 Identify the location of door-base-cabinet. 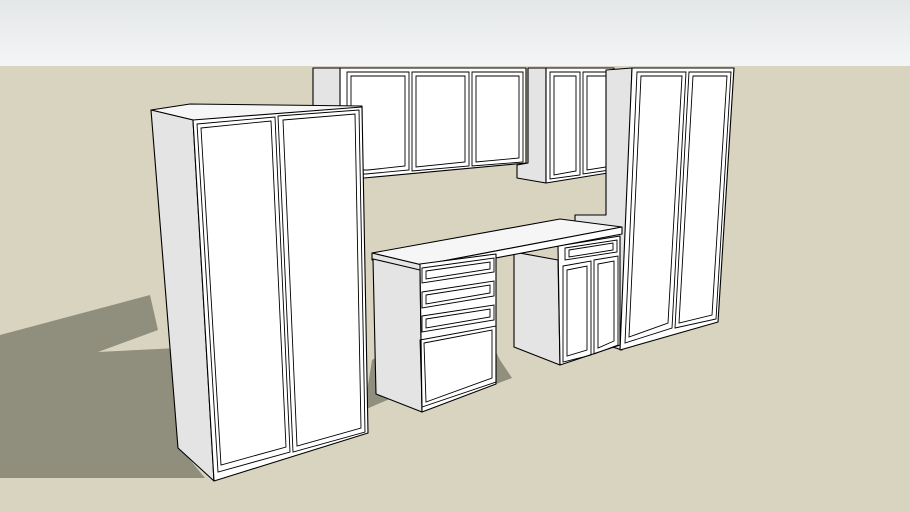
(567, 300).